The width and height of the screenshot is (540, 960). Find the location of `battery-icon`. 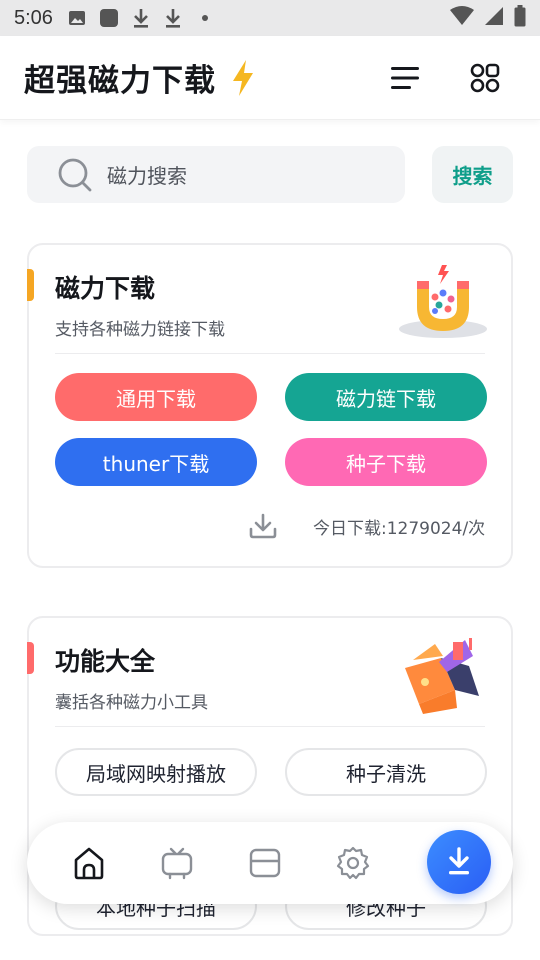

battery-icon is located at coordinates (520, 18).